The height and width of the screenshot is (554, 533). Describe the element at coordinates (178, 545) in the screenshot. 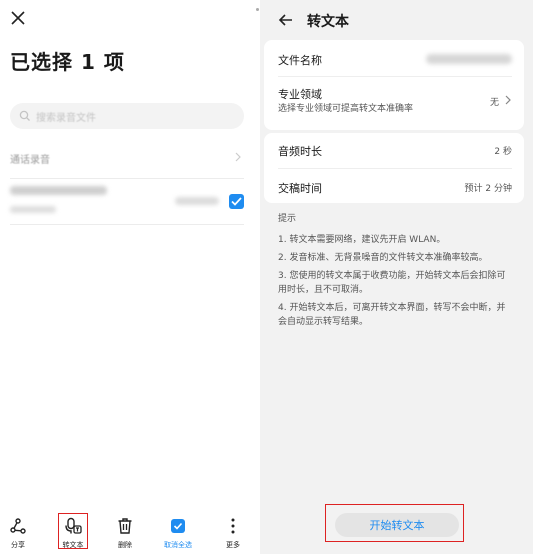

I see `deselect-all-label: 取消全选` at that location.